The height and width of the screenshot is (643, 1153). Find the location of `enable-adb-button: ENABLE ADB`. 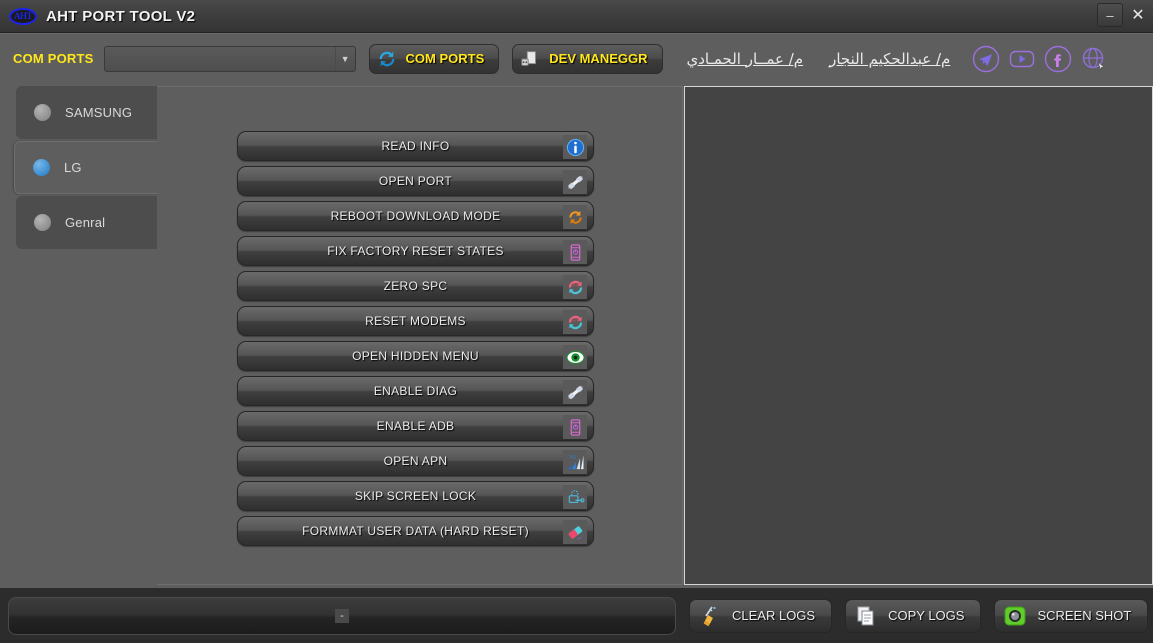

enable-adb-button: ENABLE ADB is located at coordinates (415, 426).